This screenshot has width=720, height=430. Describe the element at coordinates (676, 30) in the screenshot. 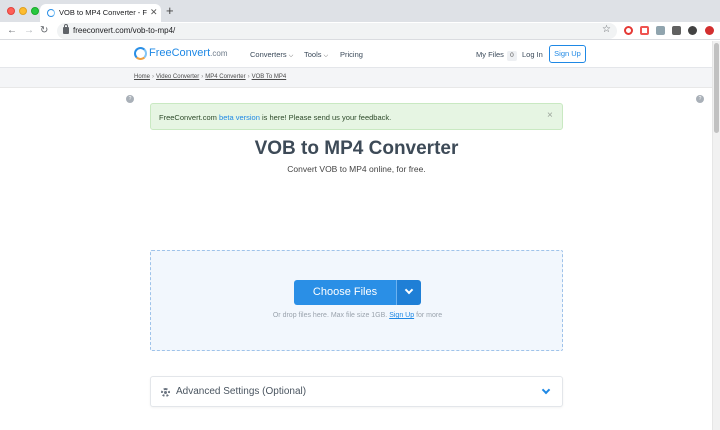

I see `extensions-puzzle-icon` at that location.